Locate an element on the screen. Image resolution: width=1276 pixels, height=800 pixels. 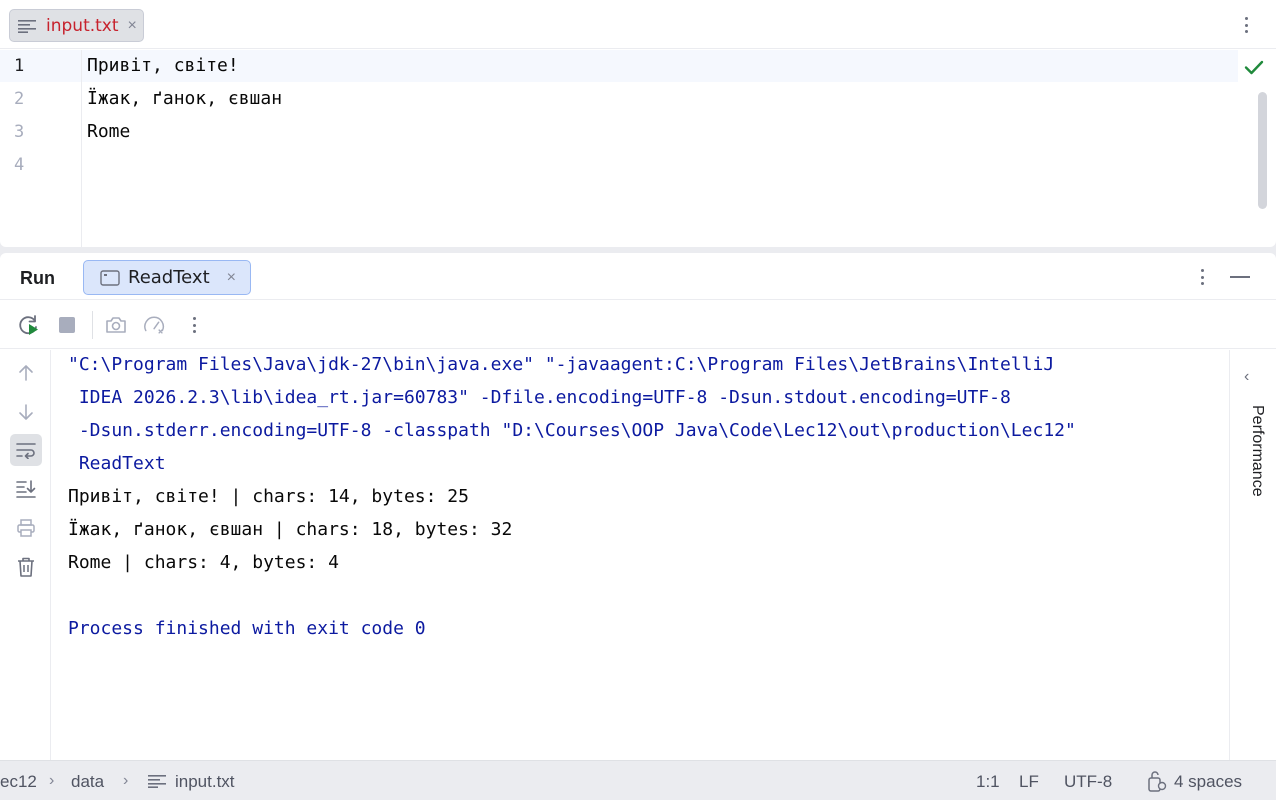
line-number: 2 is located at coordinates (19, 99).